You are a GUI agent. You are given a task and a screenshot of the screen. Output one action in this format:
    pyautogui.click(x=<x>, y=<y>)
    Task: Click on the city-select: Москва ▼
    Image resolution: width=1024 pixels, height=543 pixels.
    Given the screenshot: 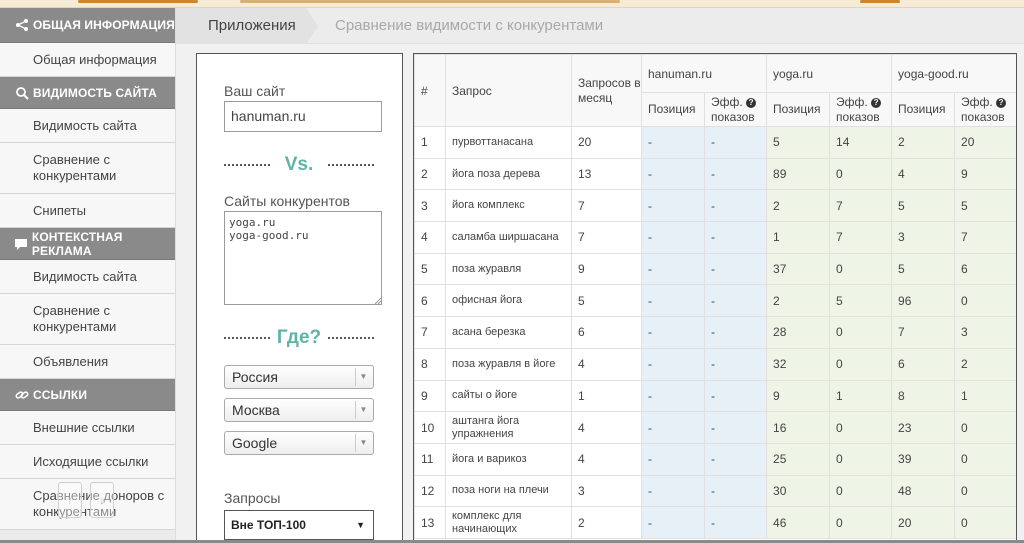 What is the action you would take?
    pyautogui.click(x=299, y=410)
    